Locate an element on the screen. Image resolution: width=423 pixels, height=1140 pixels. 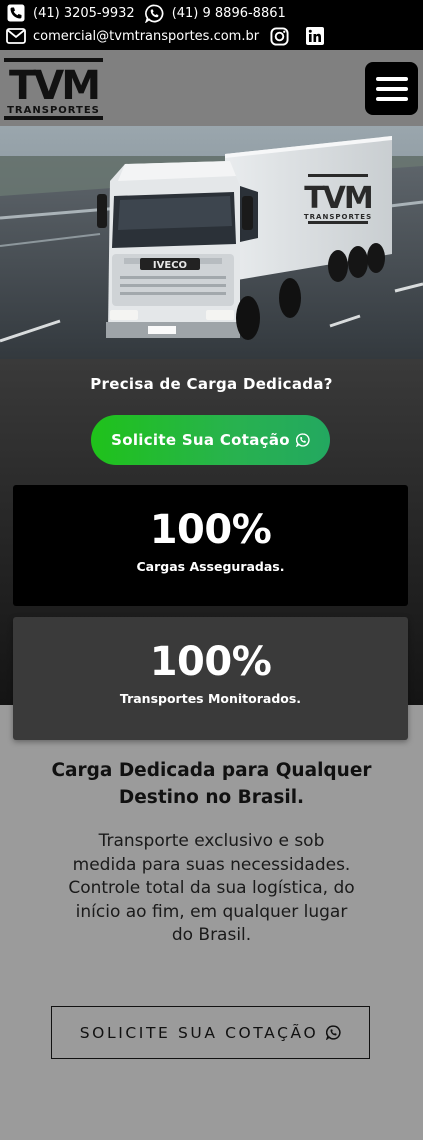
tvm-logo: TVM TRANSPORTES is located at coordinates (53, 89).